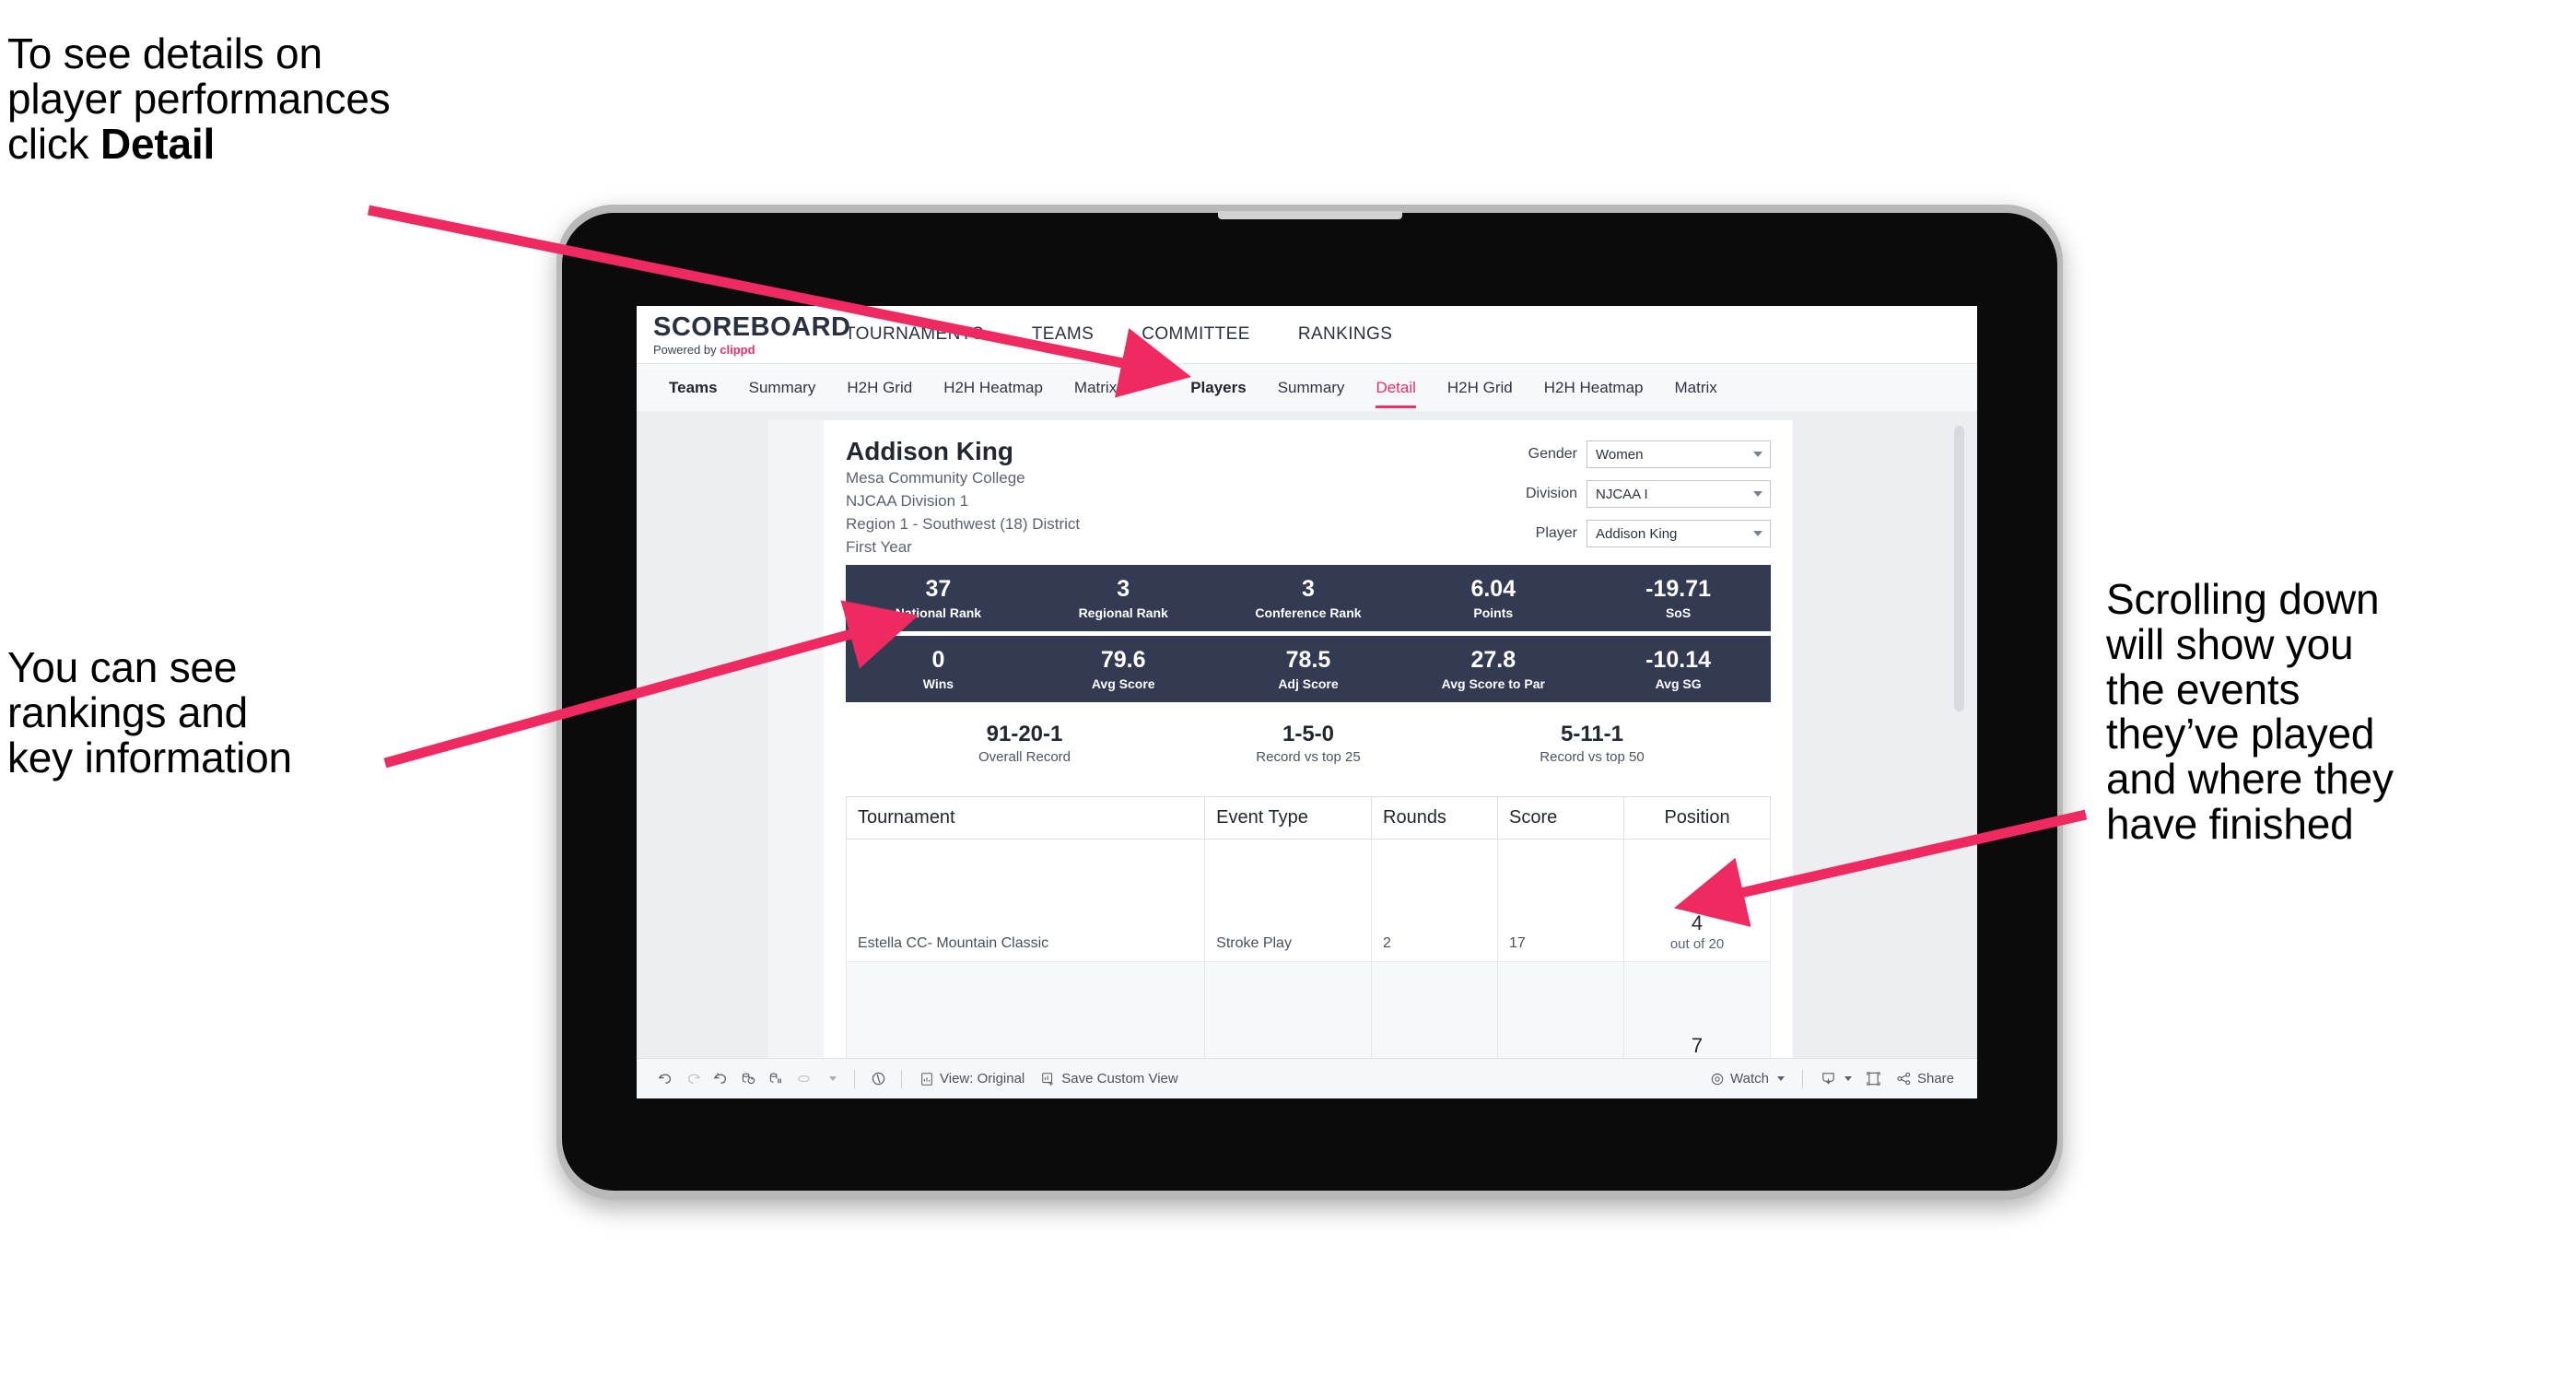 The height and width of the screenshot is (1386, 2576). What do you see at coordinates (1678, 669) in the screenshot?
I see `stat-avg-sg: -10.14 Avg SG` at bounding box center [1678, 669].